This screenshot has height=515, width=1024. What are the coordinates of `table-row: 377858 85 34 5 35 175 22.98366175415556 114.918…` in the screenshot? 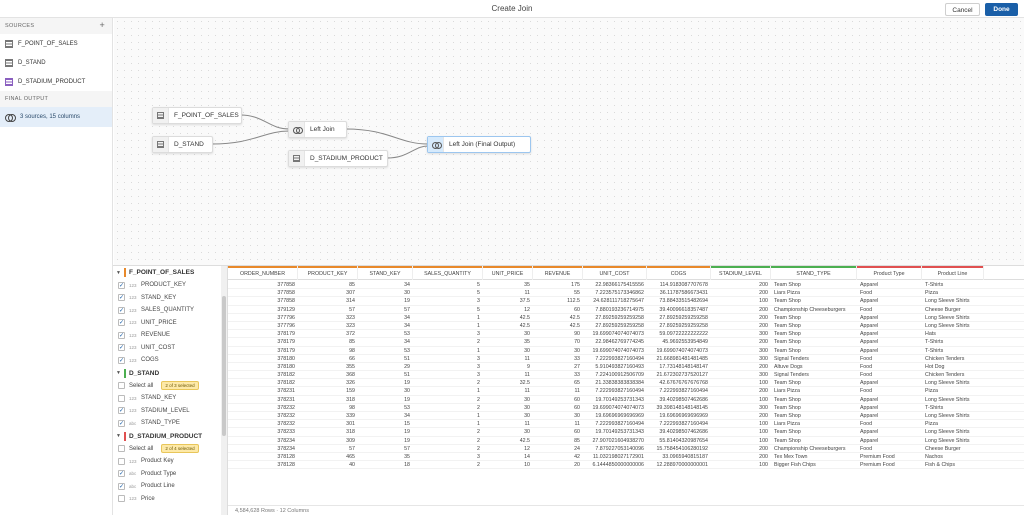 It's located at (626, 285).